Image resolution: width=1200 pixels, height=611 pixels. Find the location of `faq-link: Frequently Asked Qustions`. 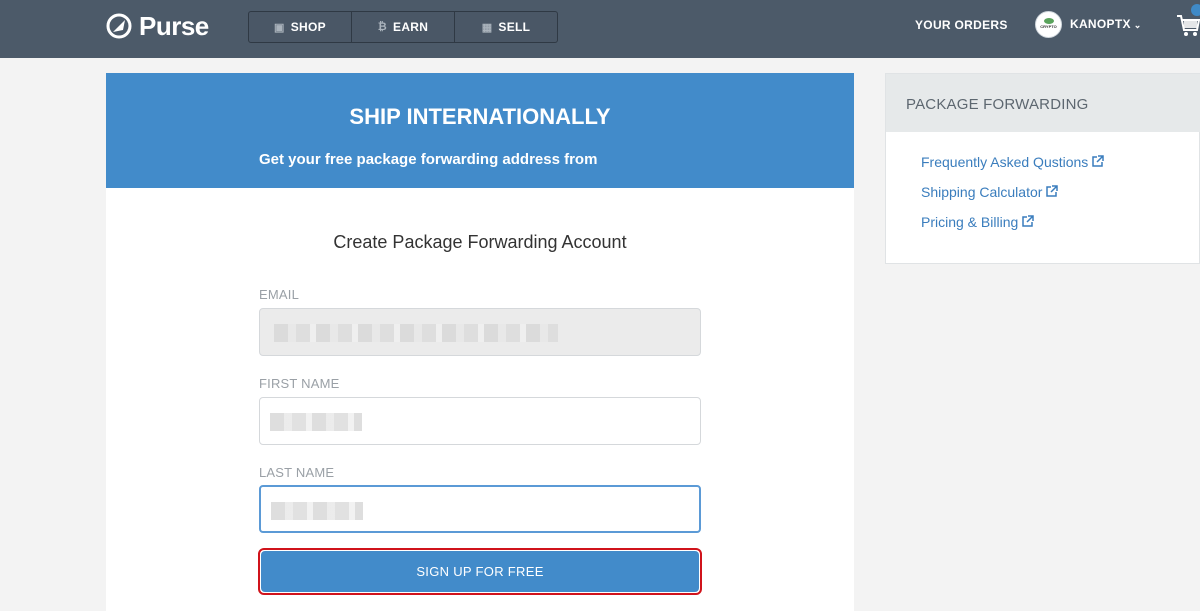

faq-link: Frequently Asked Qustions is located at coordinates (1013, 162).